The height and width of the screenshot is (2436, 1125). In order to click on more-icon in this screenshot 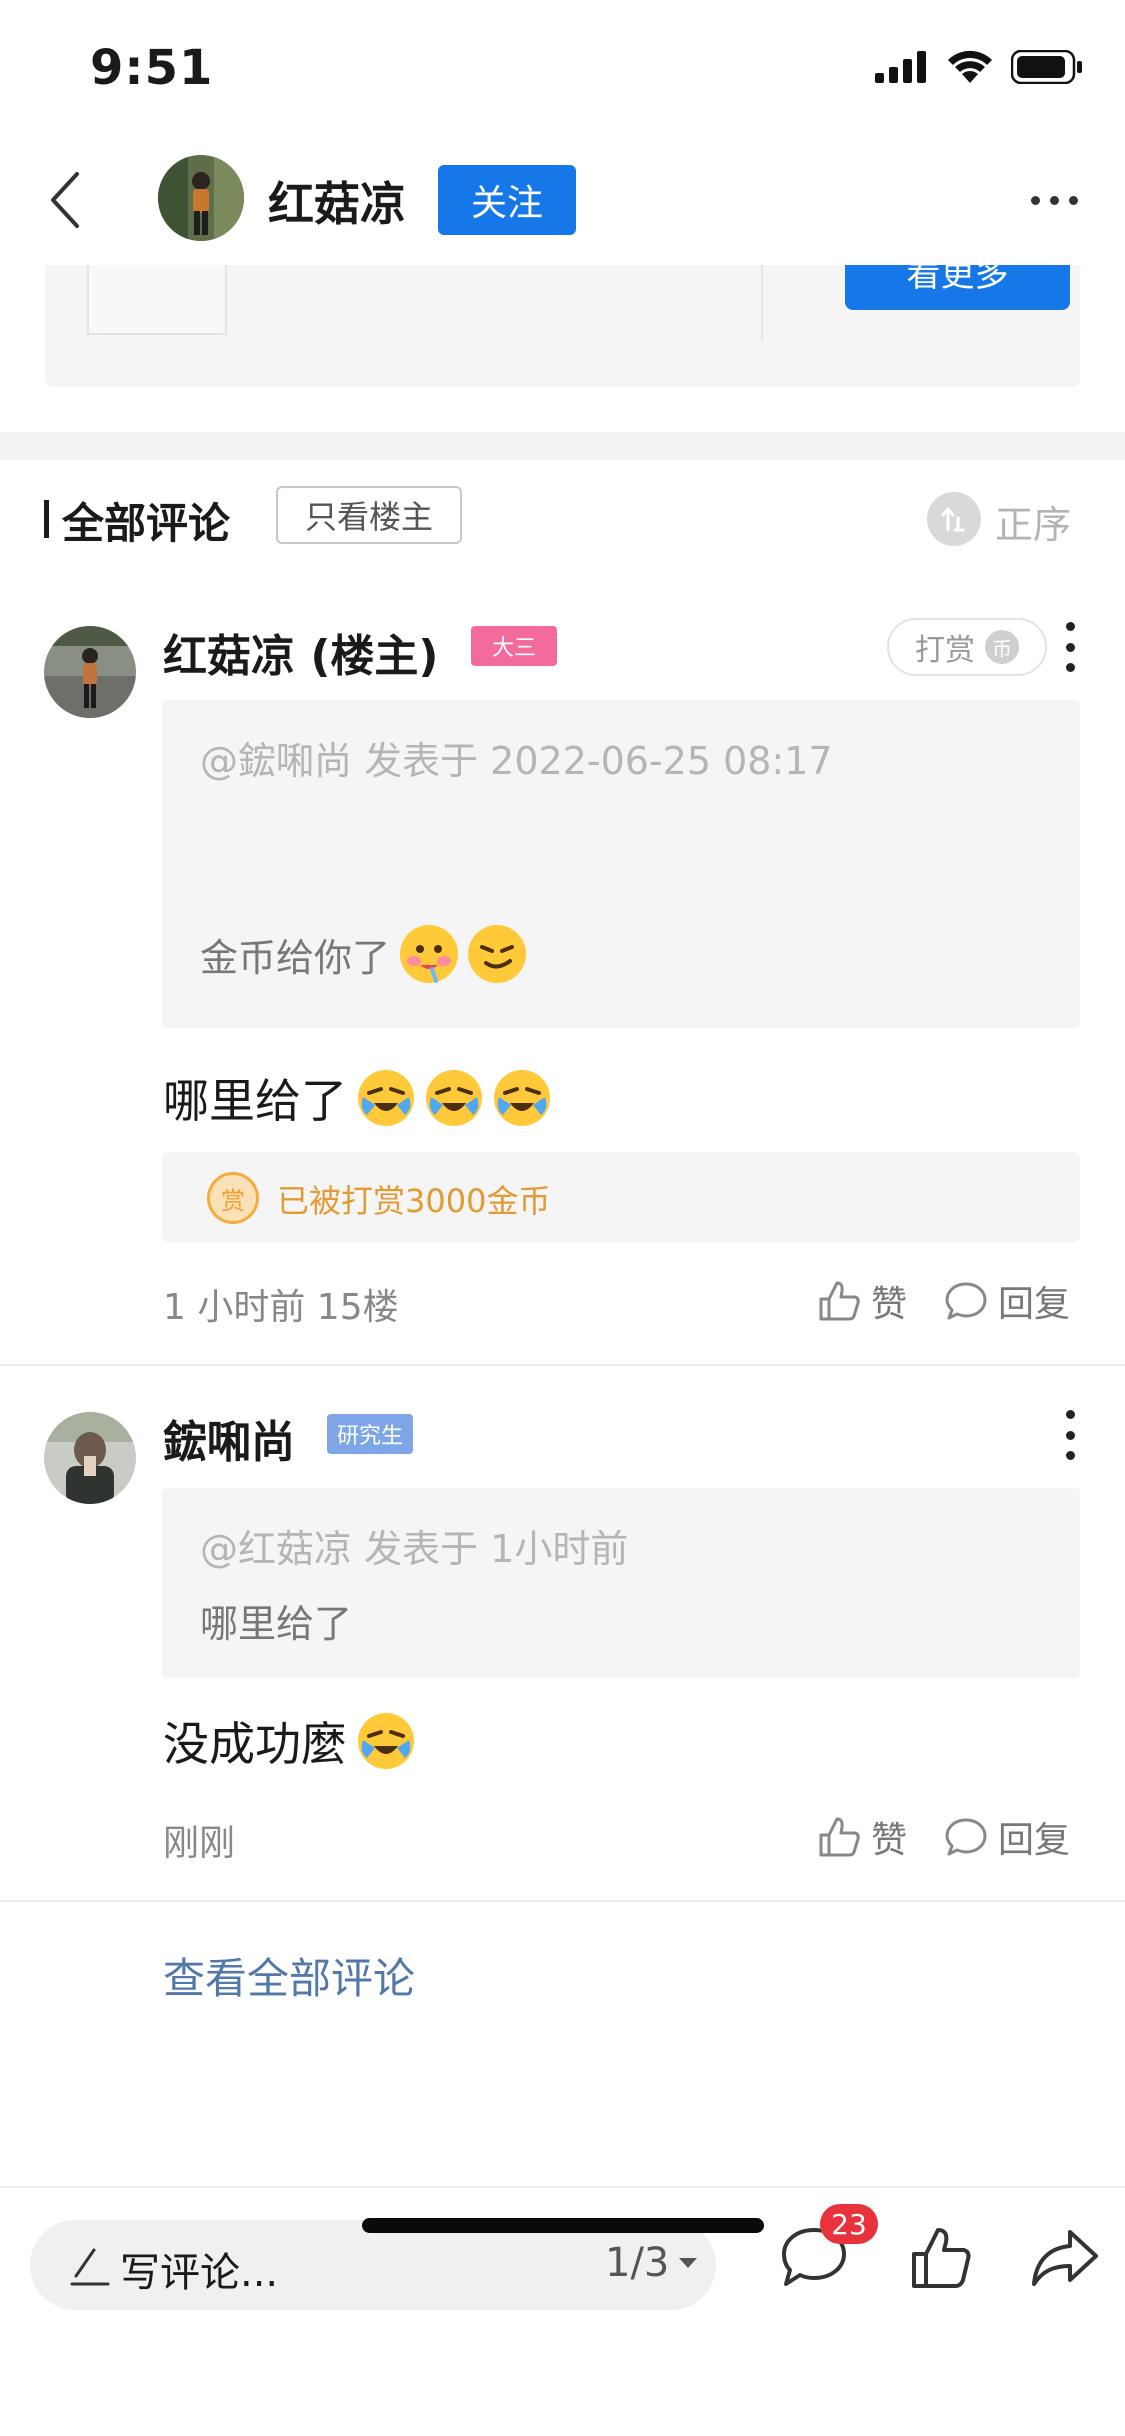, I will do `click(1054, 200)`.